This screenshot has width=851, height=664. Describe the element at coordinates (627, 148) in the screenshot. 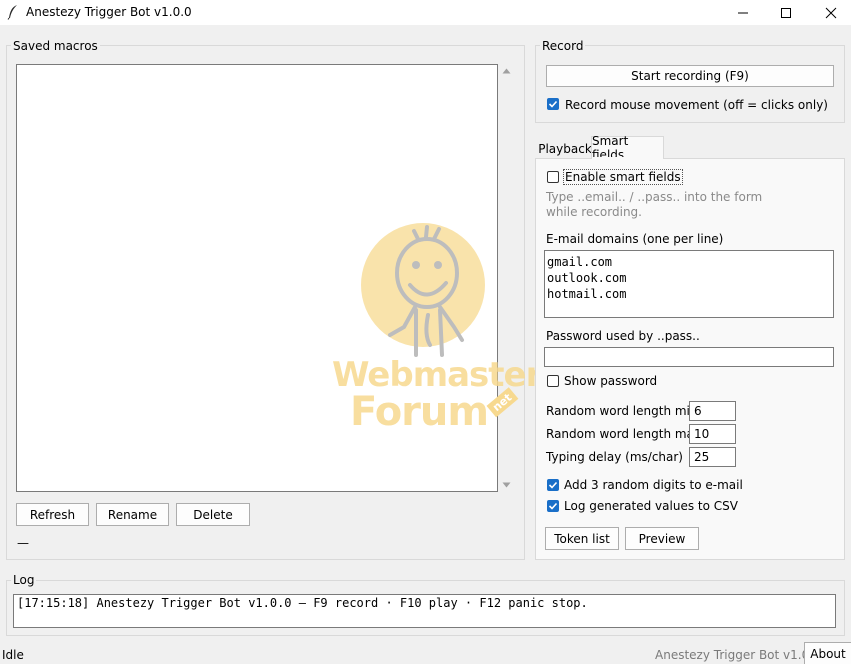

I see `tab-smart-fields: Smart fields` at that location.